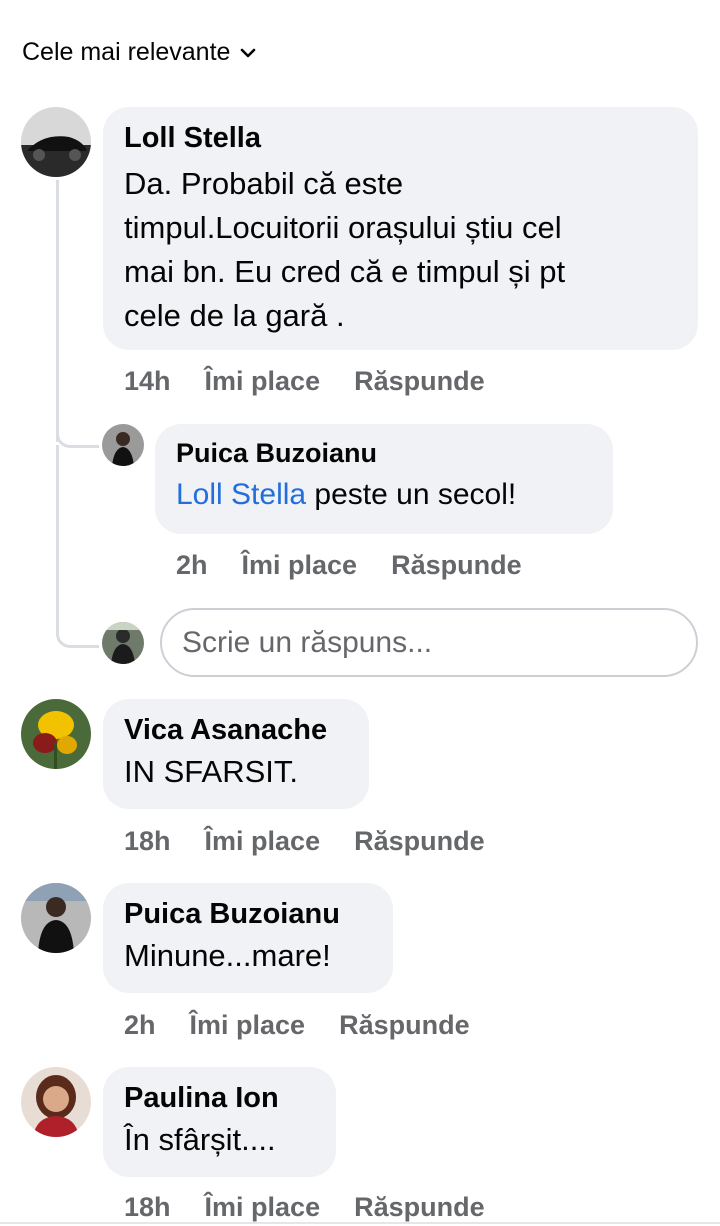  Describe the element at coordinates (123, 643) in the screenshot. I see `current-user-avatar` at that location.